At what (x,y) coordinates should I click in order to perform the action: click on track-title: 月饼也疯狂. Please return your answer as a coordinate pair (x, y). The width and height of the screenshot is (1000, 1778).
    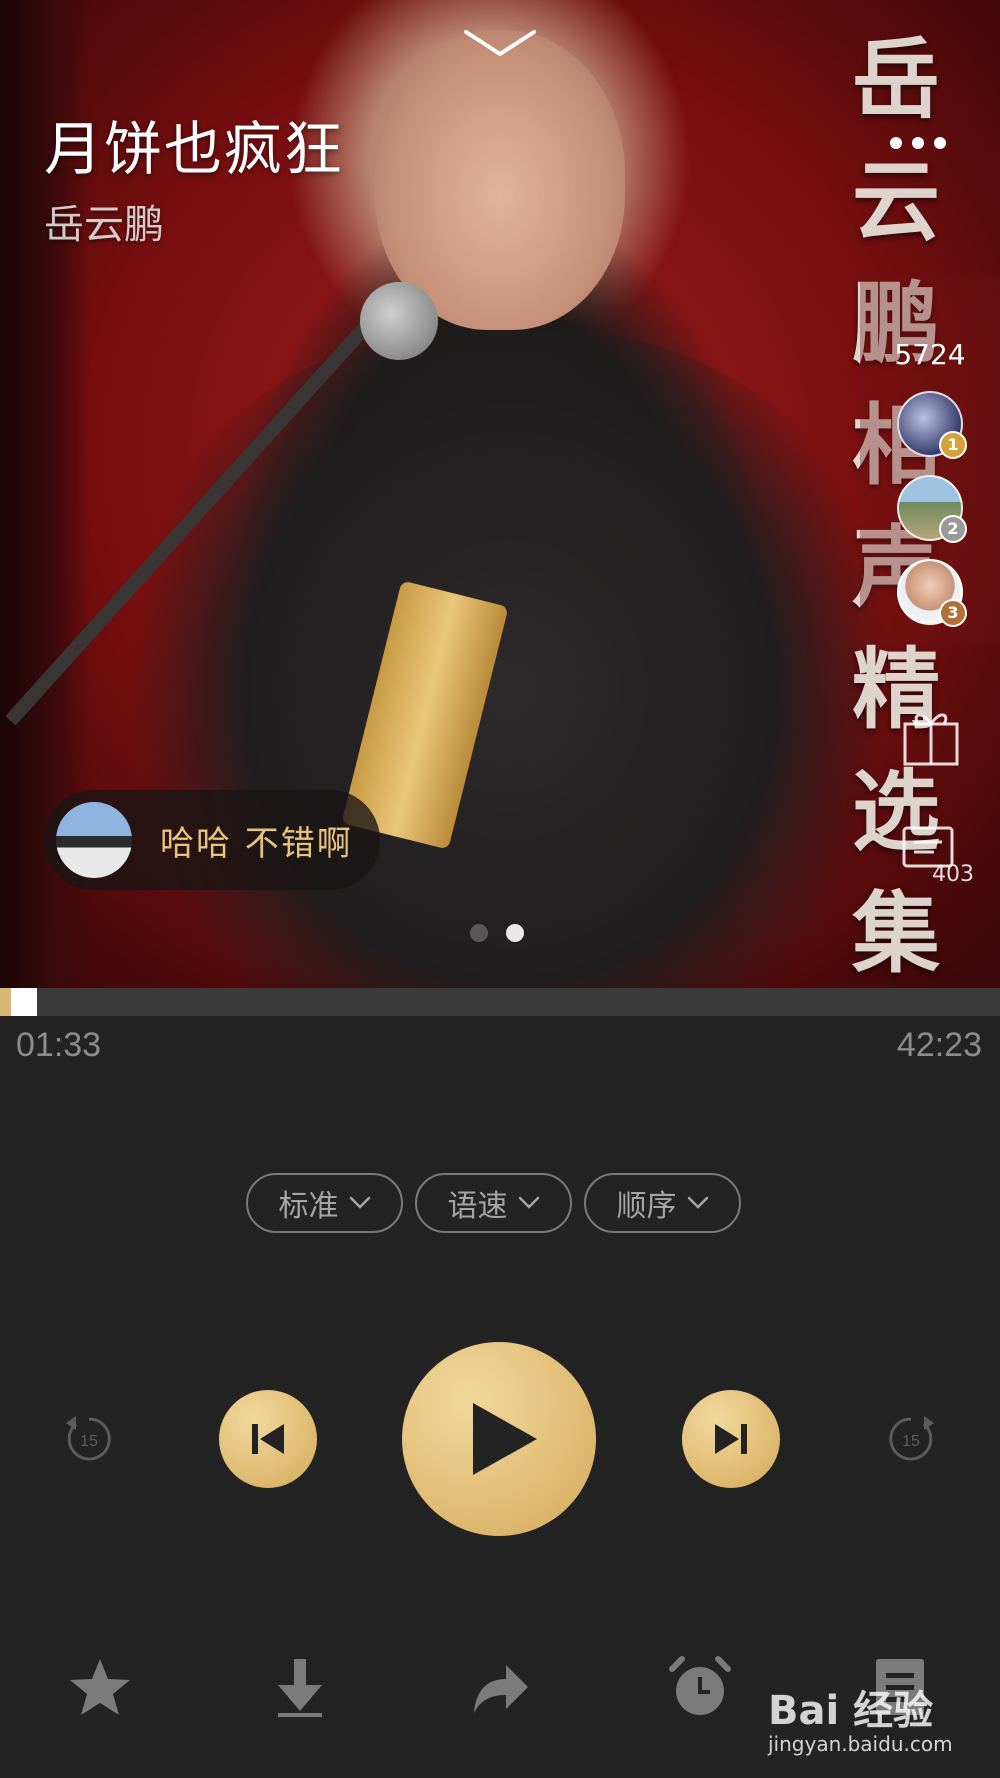
    Looking at the image, I should click on (194, 149).